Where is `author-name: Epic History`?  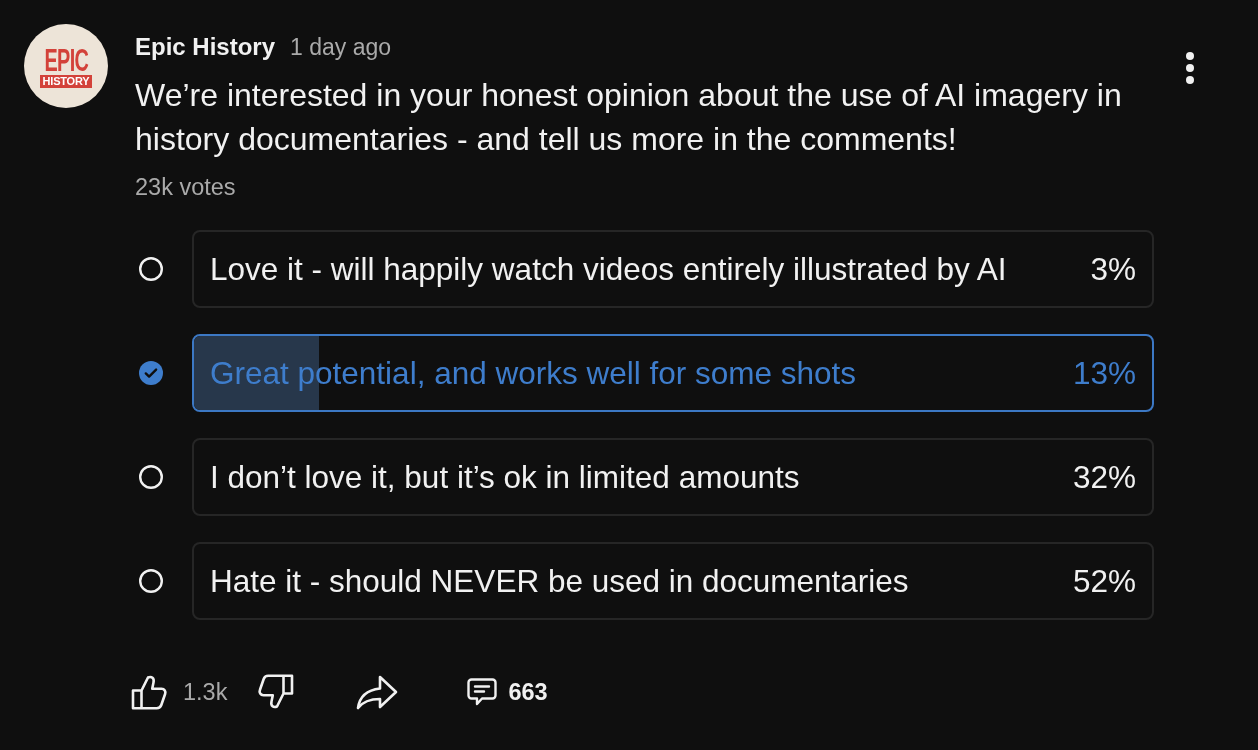 author-name: Epic History is located at coordinates (205, 47).